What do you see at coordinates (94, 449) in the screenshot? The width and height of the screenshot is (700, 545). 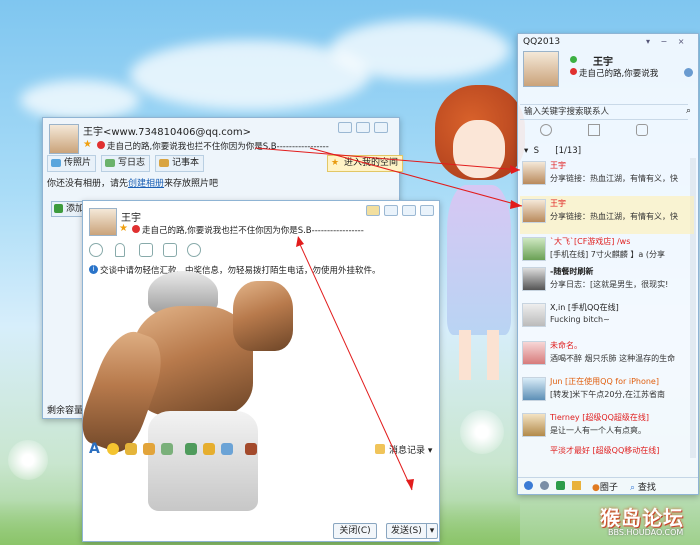 I see `font-icon: A` at bounding box center [94, 449].